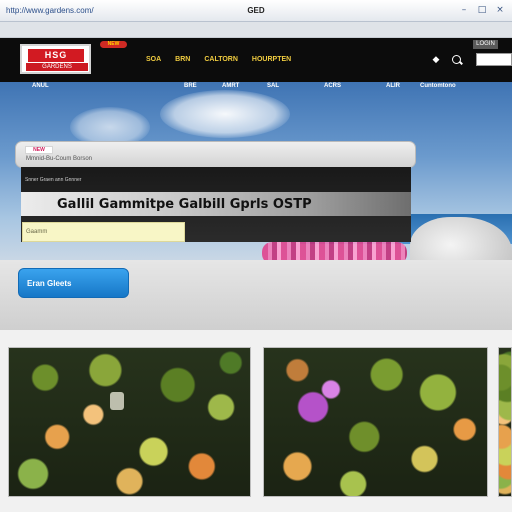 The image size is (512, 512). Describe the element at coordinates (37, 232) in the screenshot. I see `headline-pill-text: Gaamm` at that location.